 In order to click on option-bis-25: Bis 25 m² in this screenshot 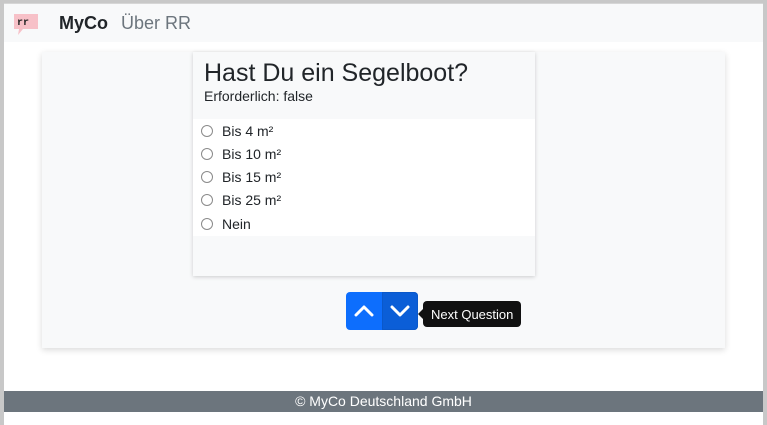, I will do `click(241, 200)`.